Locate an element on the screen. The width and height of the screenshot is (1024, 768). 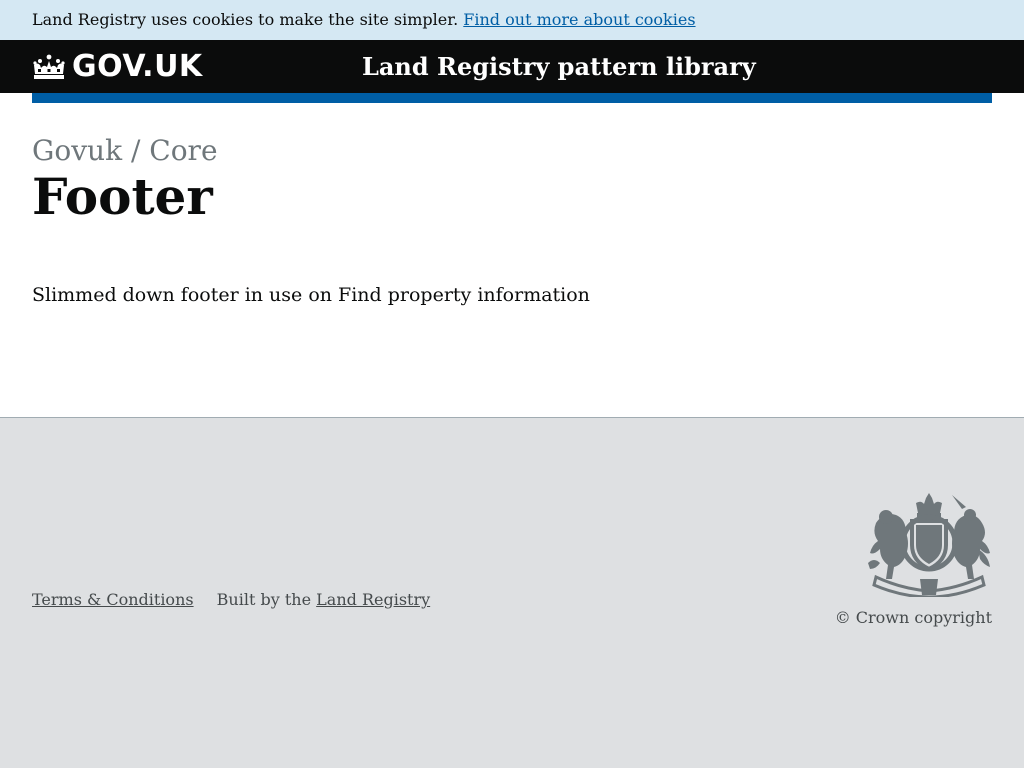
logo-text: GOV.UK is located at coordinates (137, 66).